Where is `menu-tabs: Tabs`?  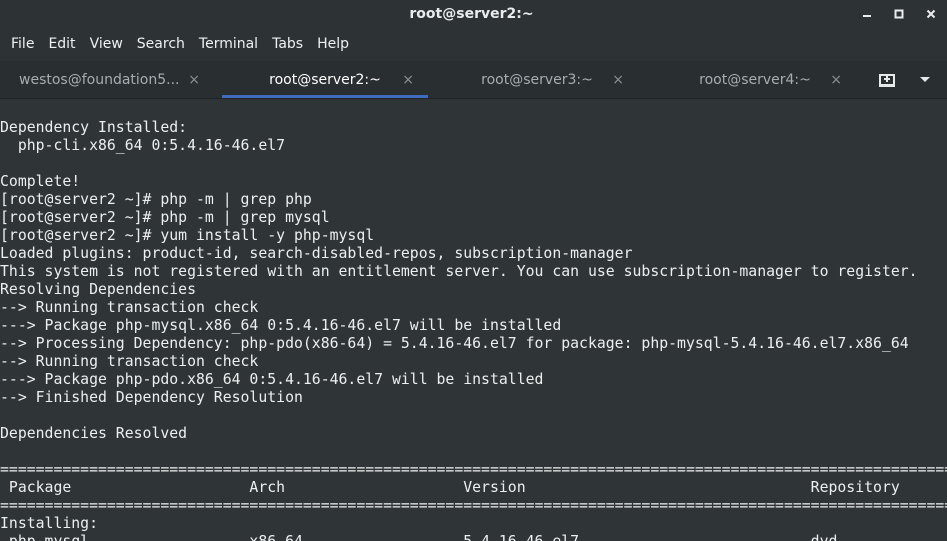
menu-tabs: Tabs is located at coordinates (287, 44).